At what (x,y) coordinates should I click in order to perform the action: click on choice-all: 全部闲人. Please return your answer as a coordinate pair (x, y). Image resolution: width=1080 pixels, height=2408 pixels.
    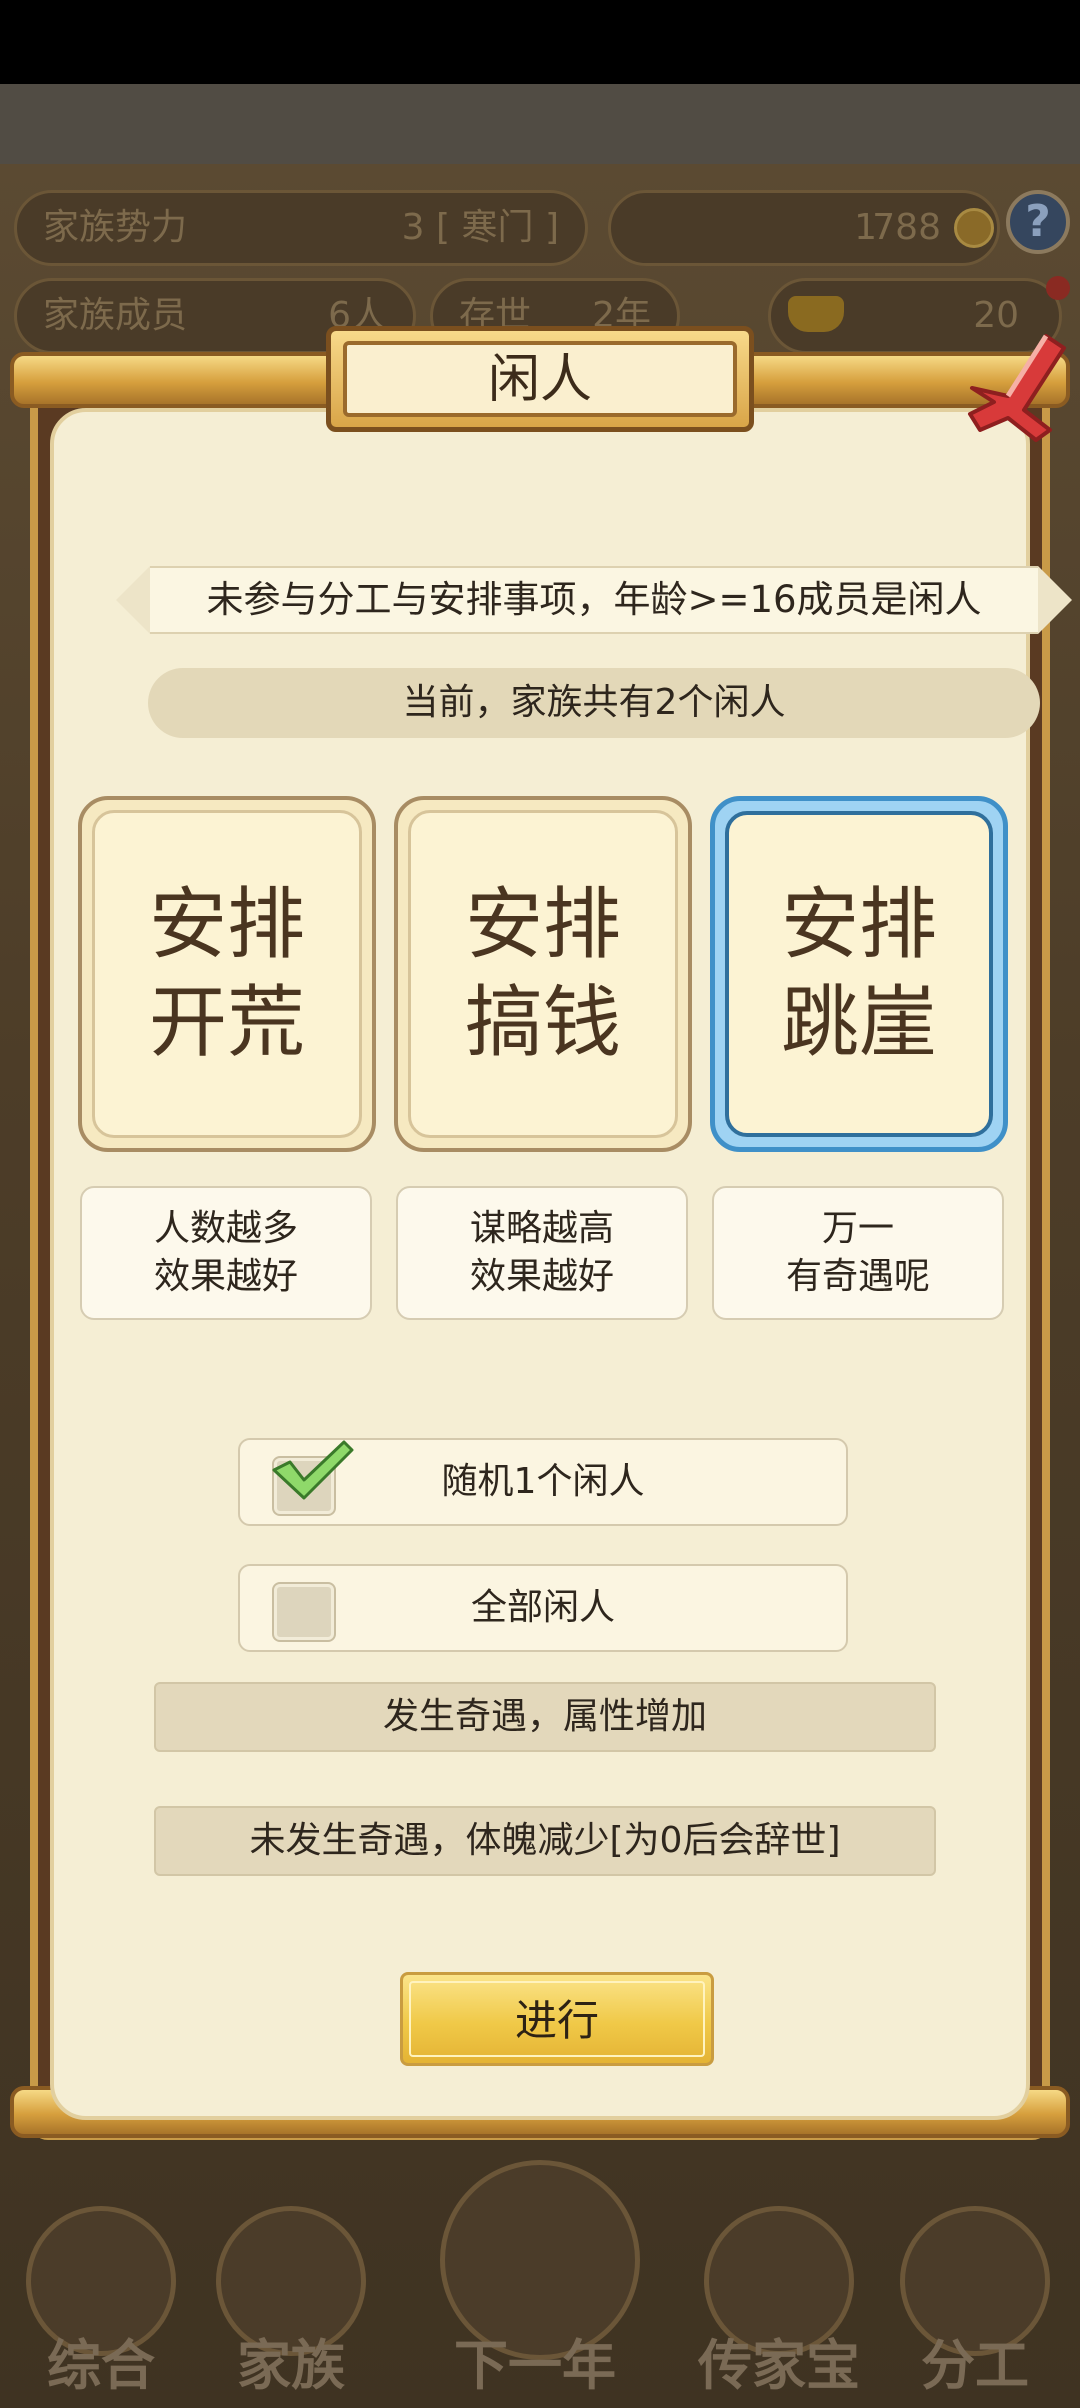
    Looking at the image, I should click on (543, 1608).